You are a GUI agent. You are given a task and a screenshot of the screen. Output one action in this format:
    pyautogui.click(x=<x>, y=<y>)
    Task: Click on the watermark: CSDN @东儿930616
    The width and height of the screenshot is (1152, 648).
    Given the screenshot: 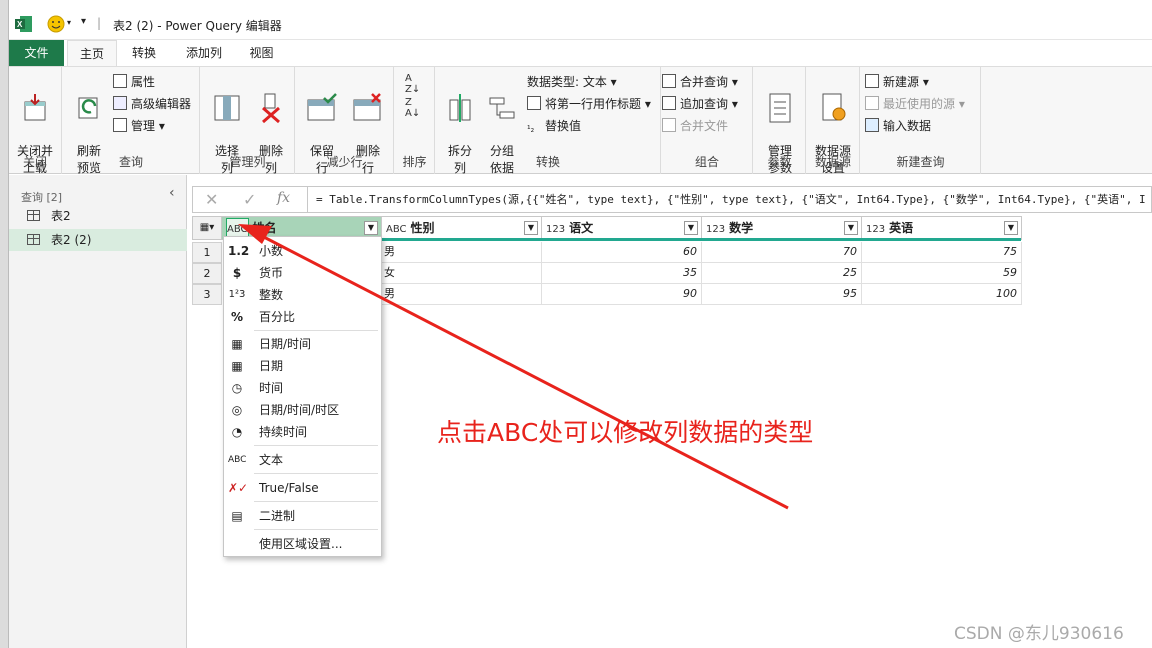 What is the action you would take?
    pyautogui.click(x=1039, y=634)
    